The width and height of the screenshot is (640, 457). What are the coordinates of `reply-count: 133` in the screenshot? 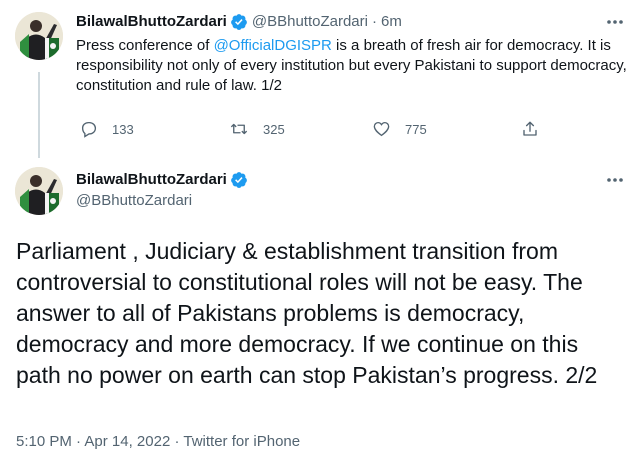 It's located at (123, 129).